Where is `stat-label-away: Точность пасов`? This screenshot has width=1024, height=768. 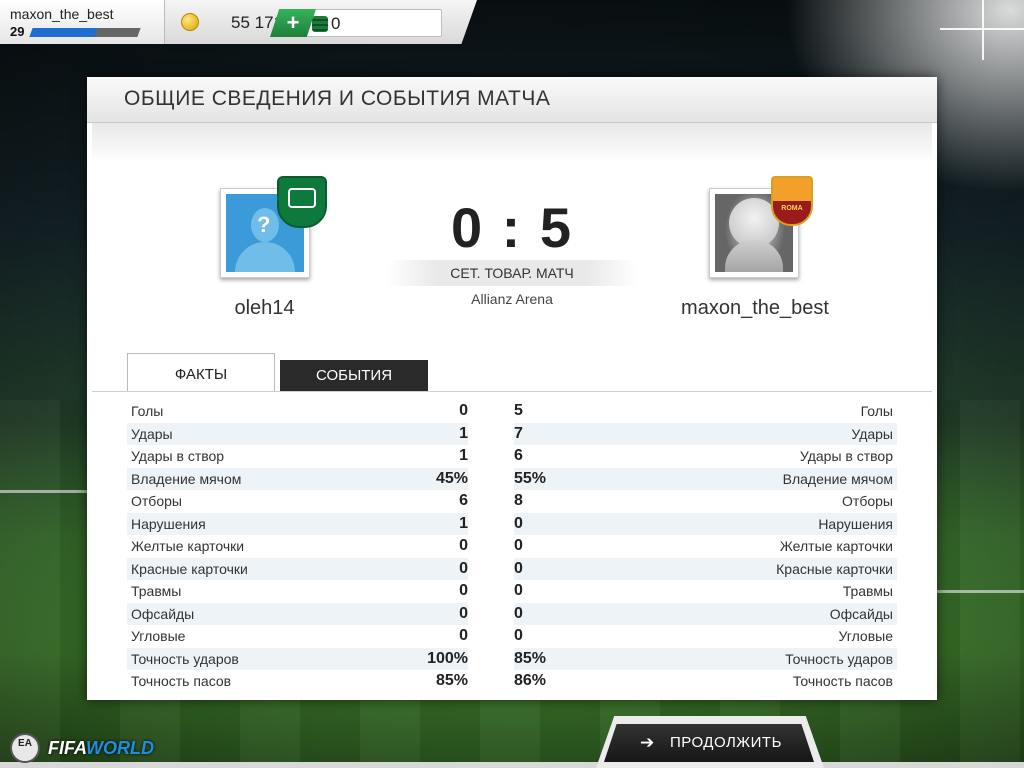 stat-label-away: Точность пасов is located at coordinates (842, 681).